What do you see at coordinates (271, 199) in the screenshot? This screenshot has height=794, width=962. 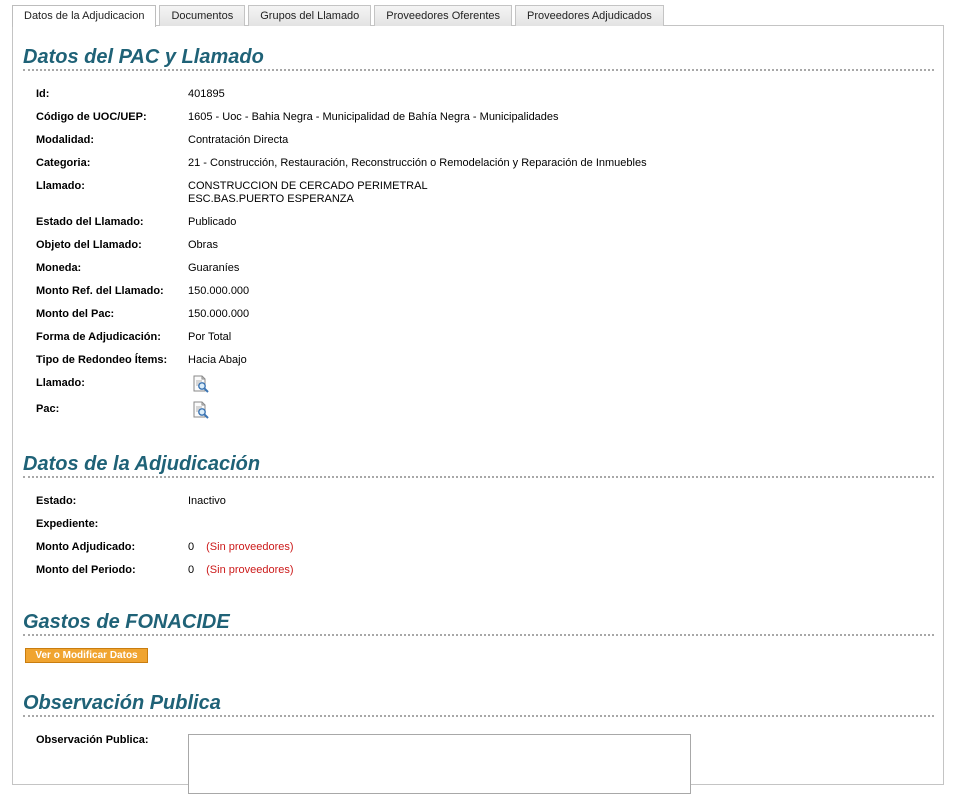 I see `llamado-line-2: ESC.BAS.PUERTO ESPERANZA` at bounding box center [271, 199].